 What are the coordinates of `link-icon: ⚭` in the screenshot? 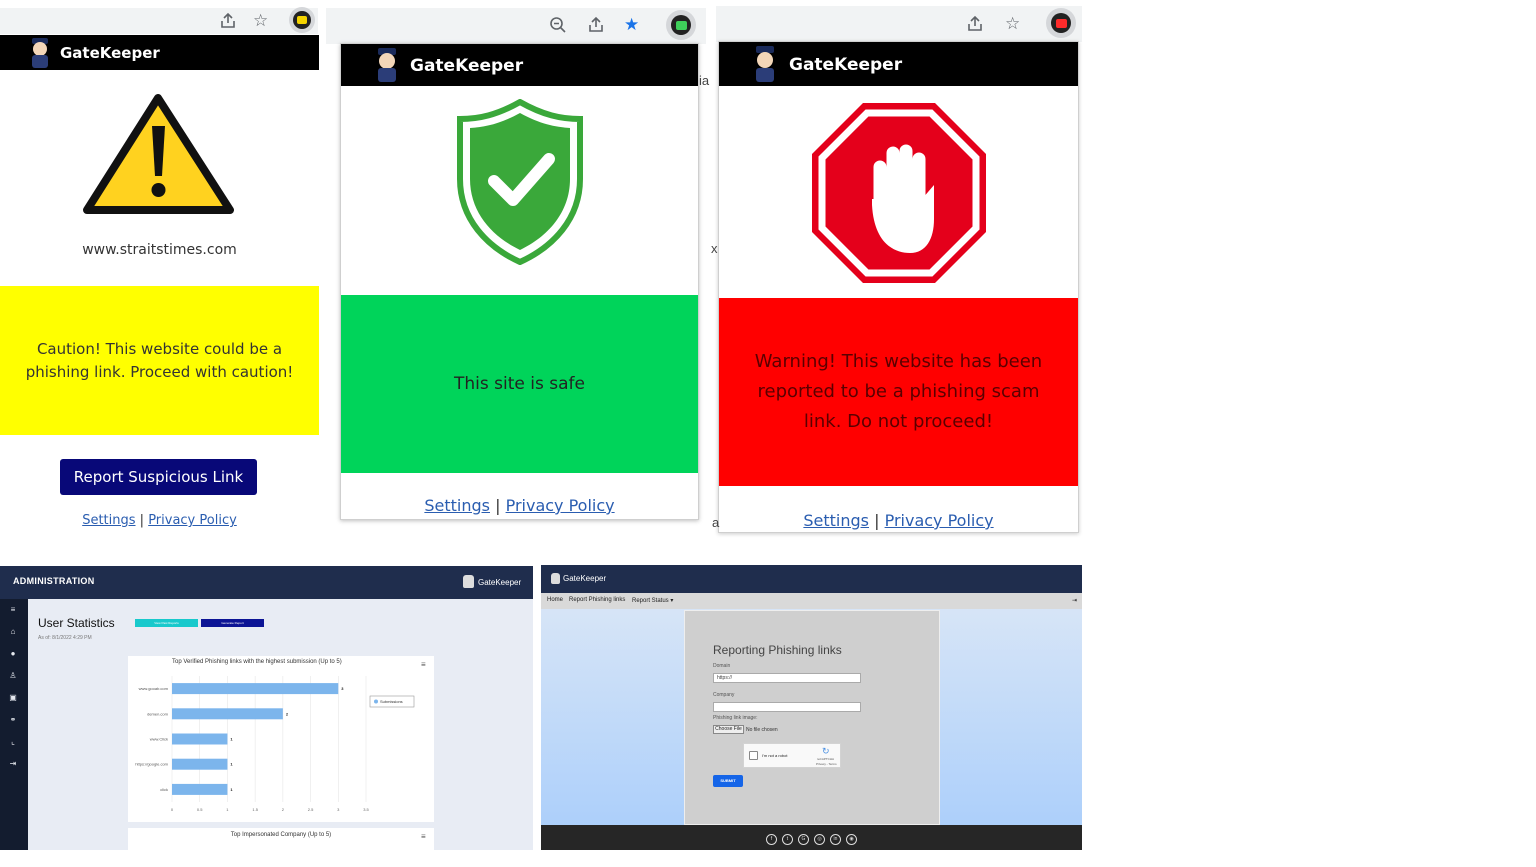 It's located at (13, 720).